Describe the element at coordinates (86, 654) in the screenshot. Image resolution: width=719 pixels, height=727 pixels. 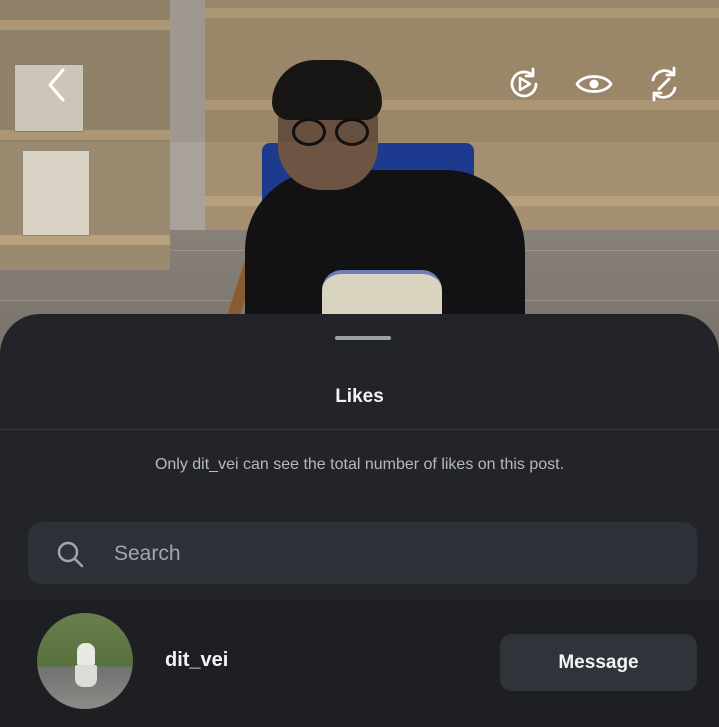
I see `avatar-figure` at that location.